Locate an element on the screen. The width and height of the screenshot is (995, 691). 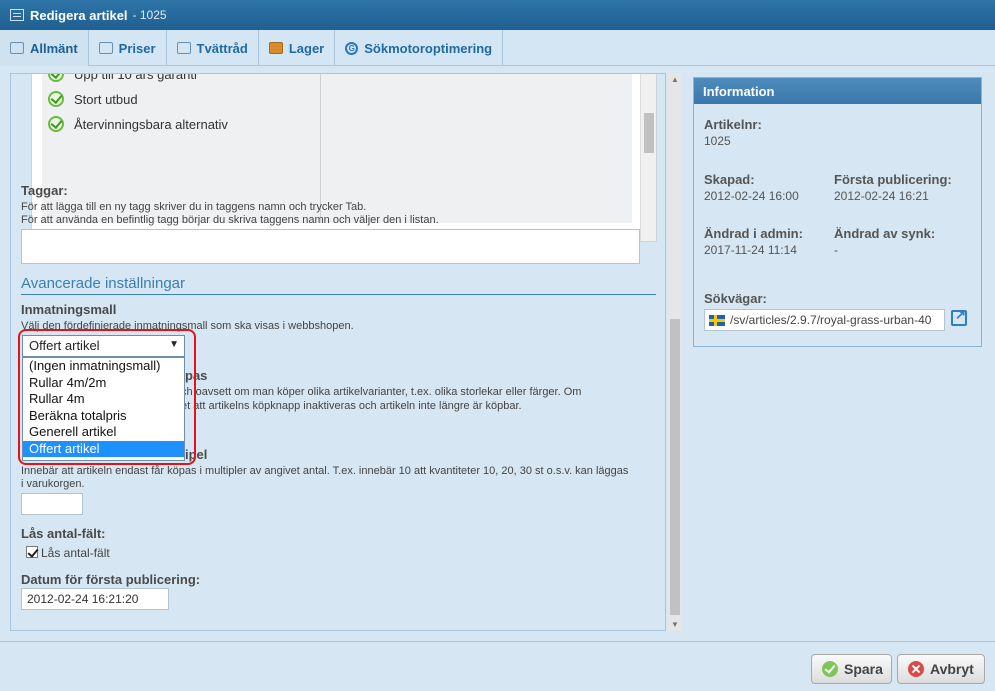
window-title: Redigera artikel is located at coordinates (79, 15).